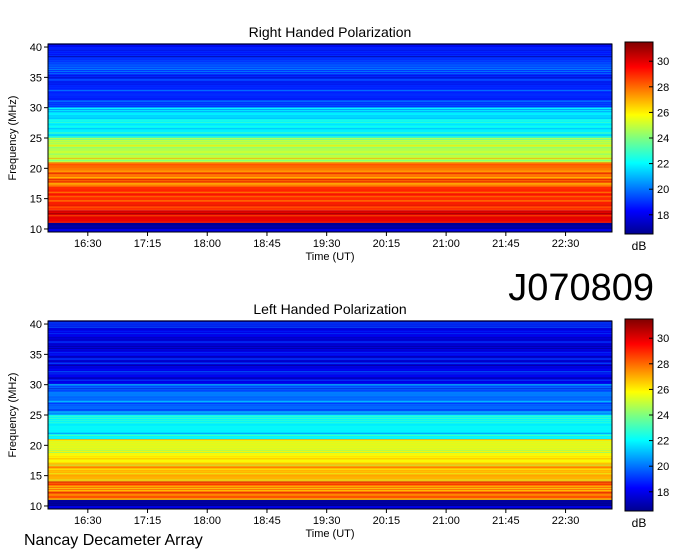  Describe the element at coordinates (267, 244) in the screenshot. I see `x-tick-label: 18:45` at that location.